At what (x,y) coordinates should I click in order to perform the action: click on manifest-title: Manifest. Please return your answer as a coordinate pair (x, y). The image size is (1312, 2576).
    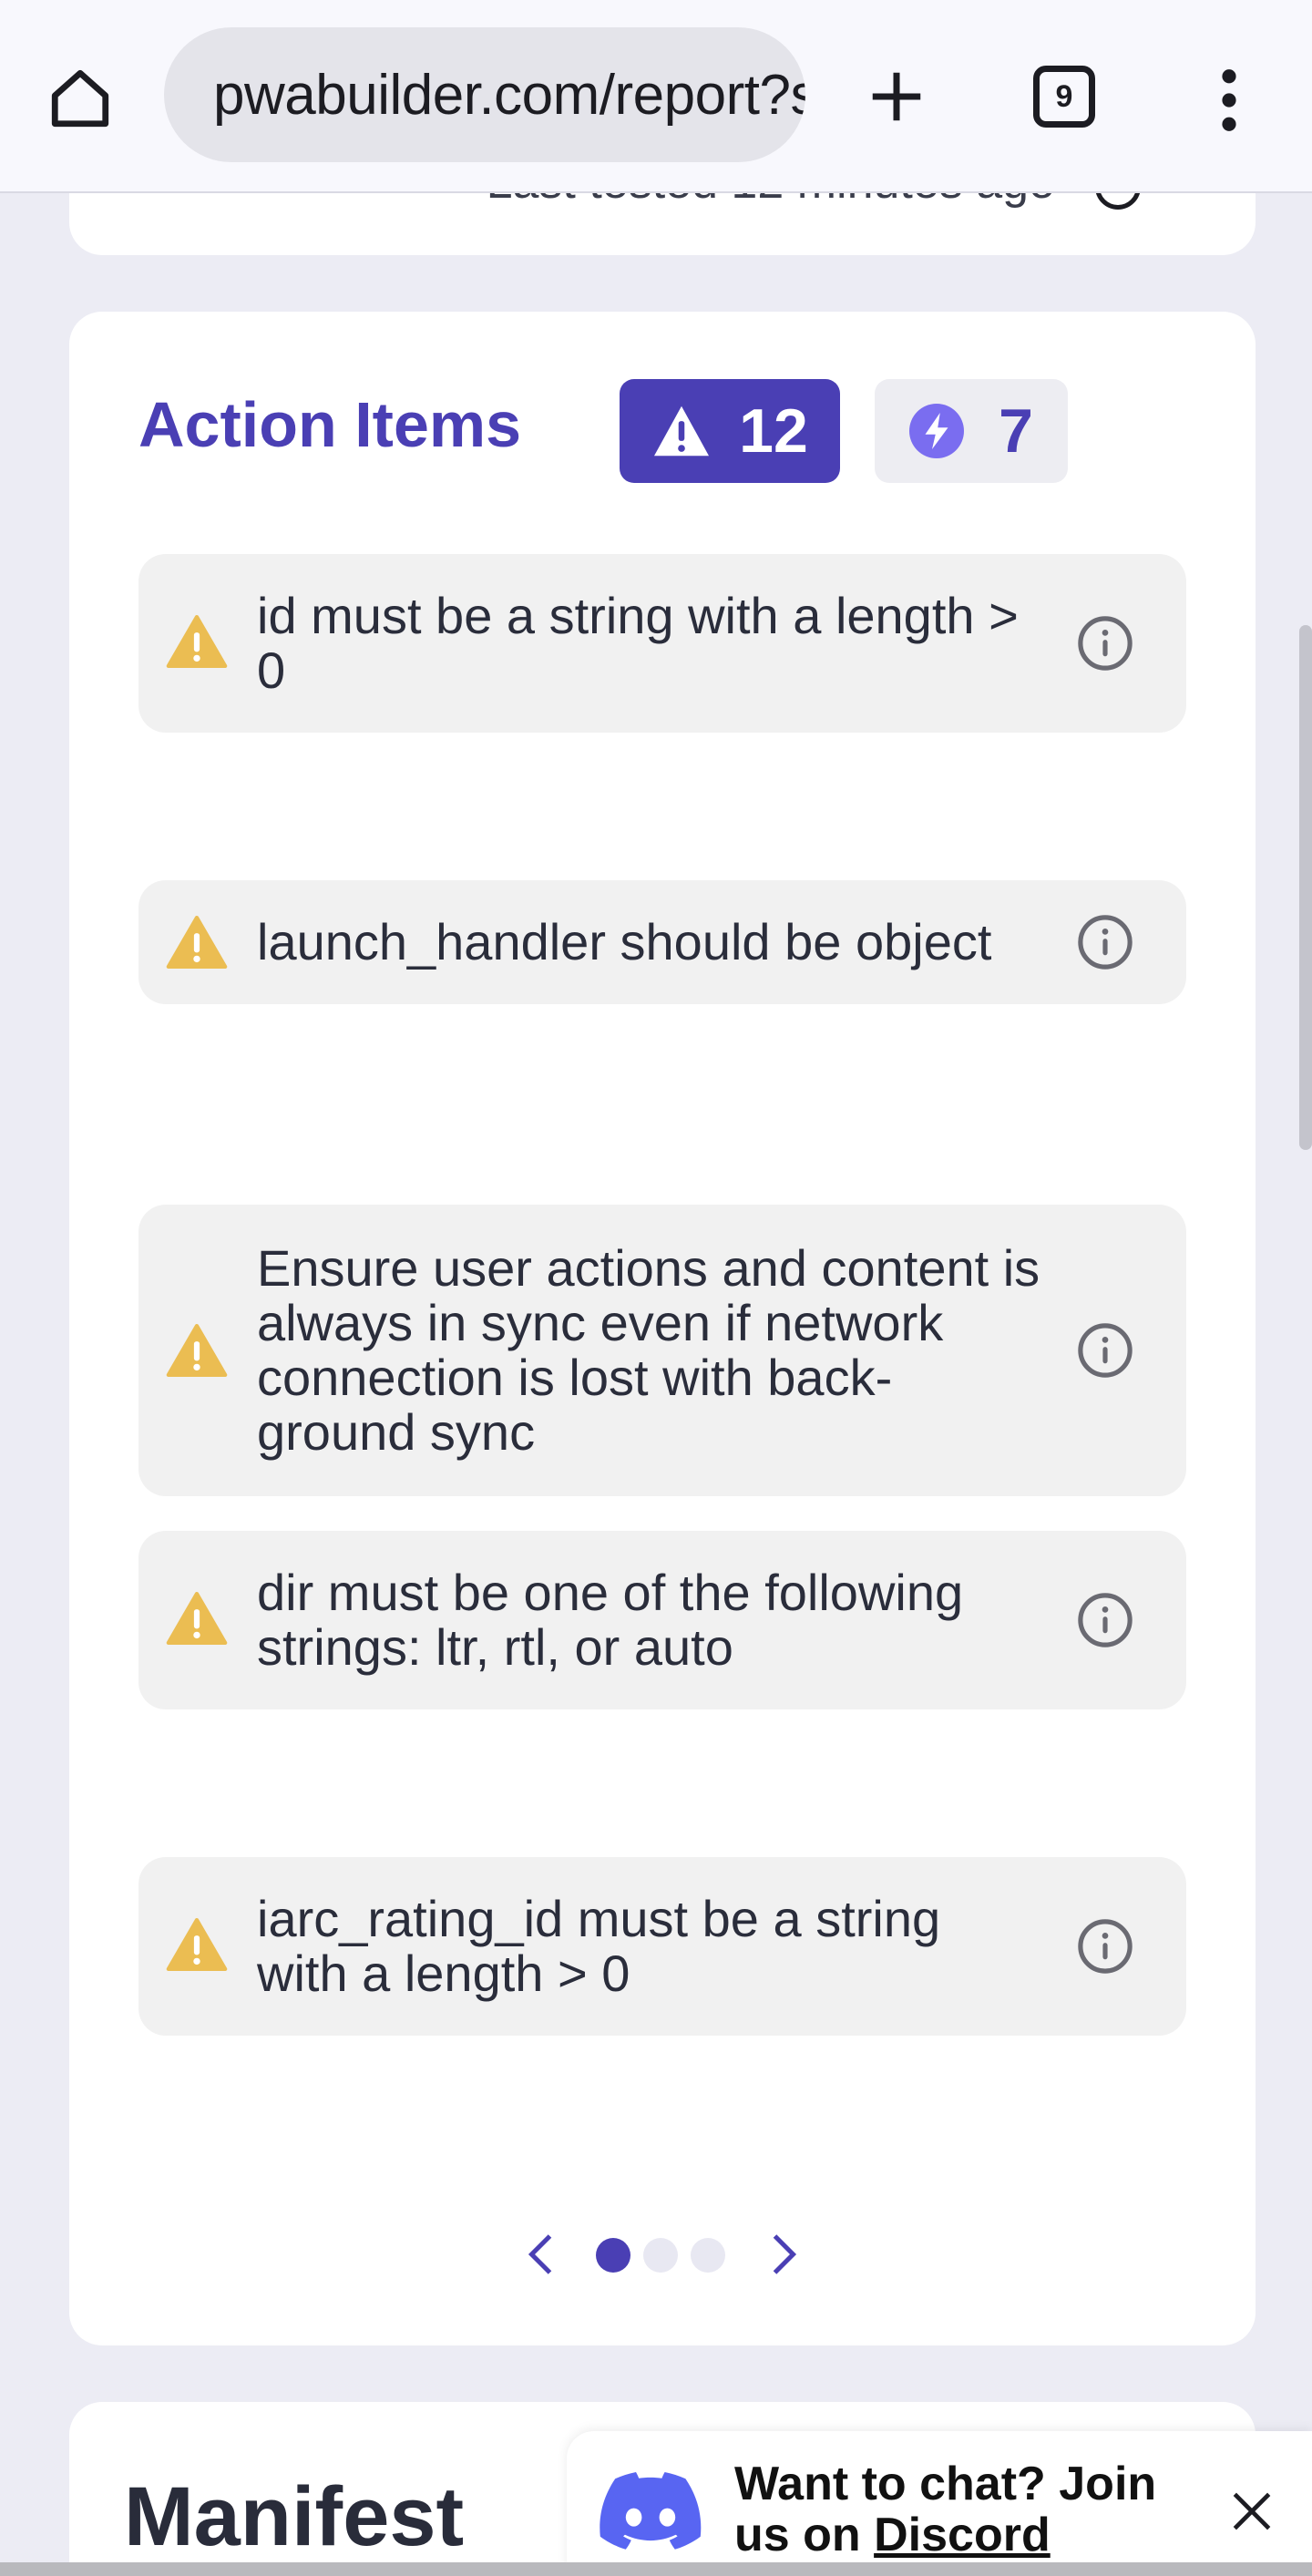
    Looking at the image, I should click on (294, 2516).